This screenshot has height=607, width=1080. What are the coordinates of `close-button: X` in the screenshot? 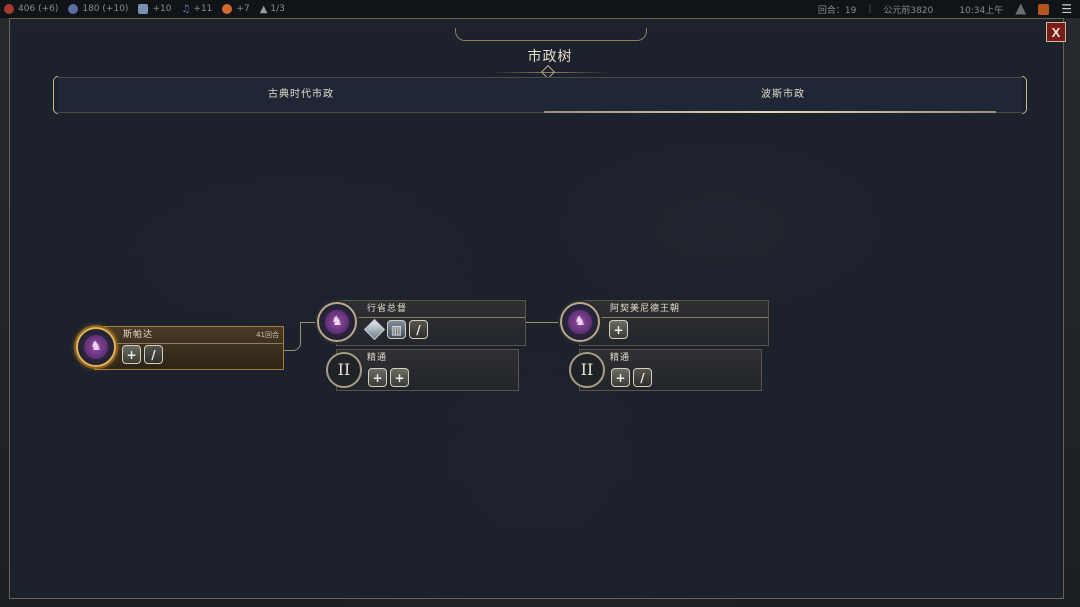 It's located at (1056, 32).